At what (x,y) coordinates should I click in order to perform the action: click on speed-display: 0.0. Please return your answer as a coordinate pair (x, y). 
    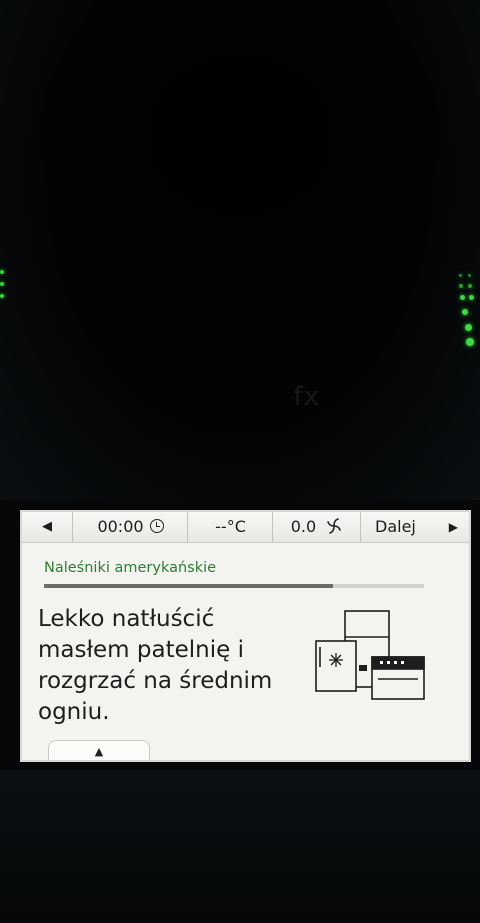
    Looking at the image, I should click on (316, 527).